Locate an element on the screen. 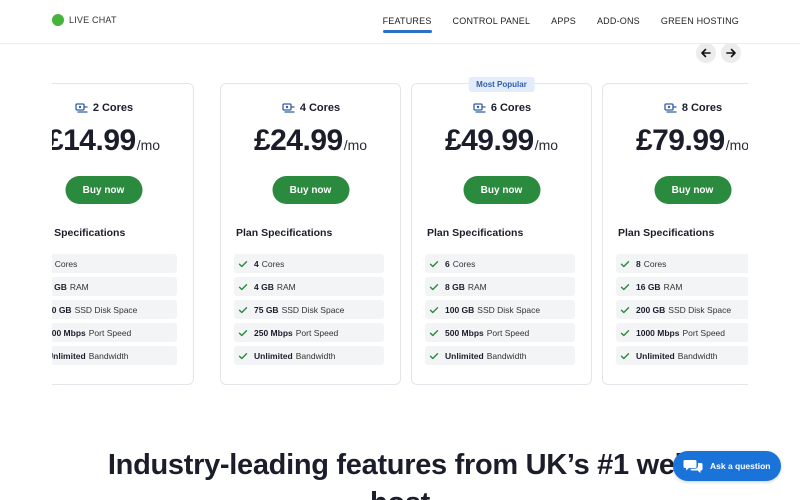 The width and height of the screenshot is (800, 500). spec-item: 75 GB SSD Disk Space is located at coordinates (309, 309).